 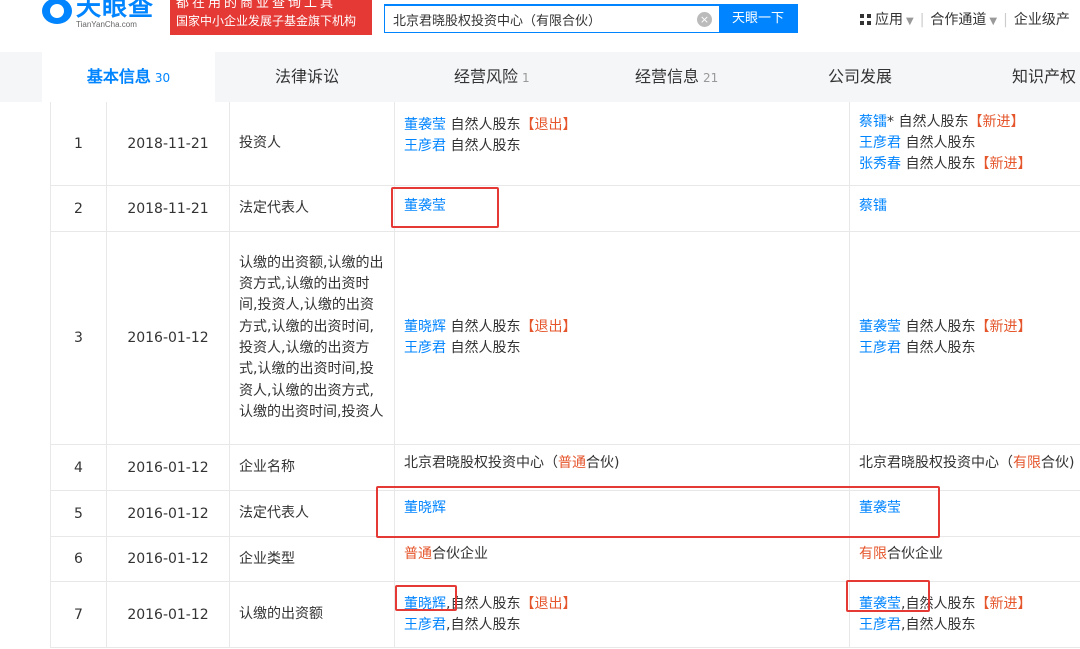 I want to click on role-text: * 自然人股东, so click(x=928, y=122).